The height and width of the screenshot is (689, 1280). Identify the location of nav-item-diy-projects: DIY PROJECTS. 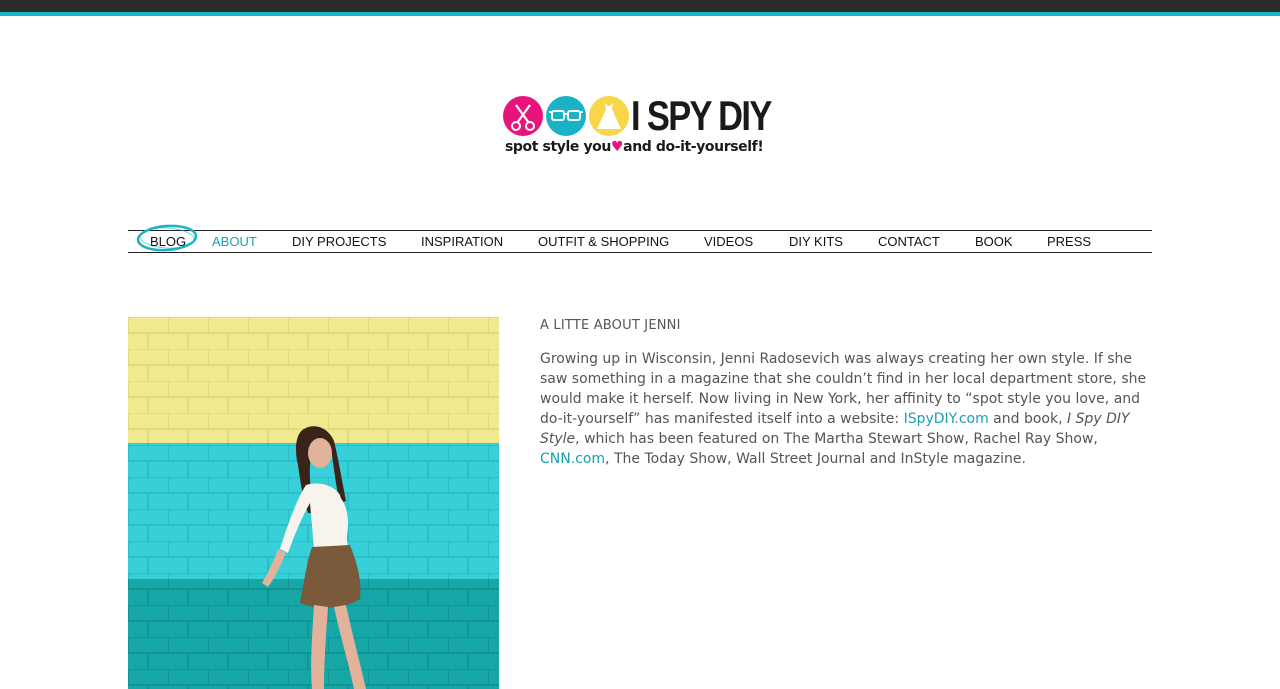
(339, 241).